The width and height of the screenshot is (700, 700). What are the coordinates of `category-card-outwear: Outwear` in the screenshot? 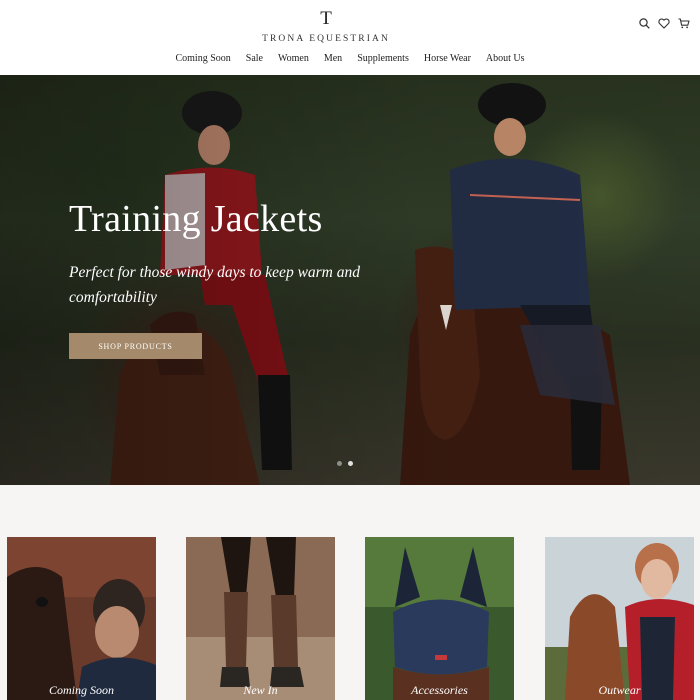 It's located at (619, 618).